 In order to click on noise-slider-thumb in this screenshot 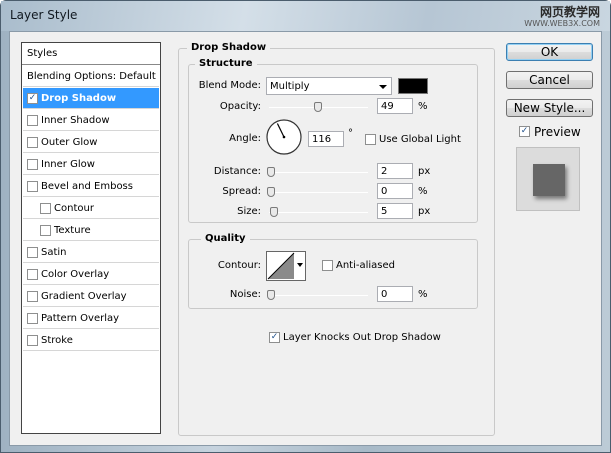, I will do `click(271, 295)`.